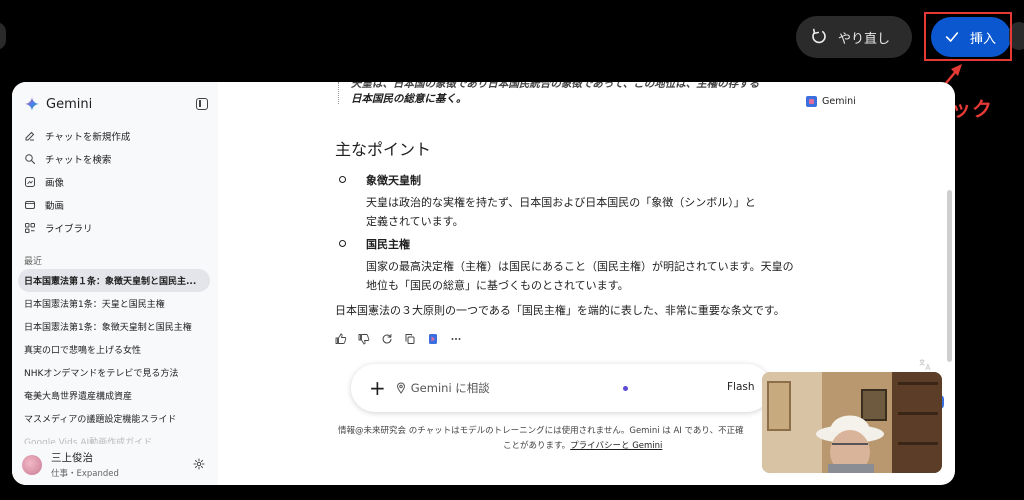  Describe the element at coordinates (400, 388) in the screenshot. I see `location-pin-icon` at that location.